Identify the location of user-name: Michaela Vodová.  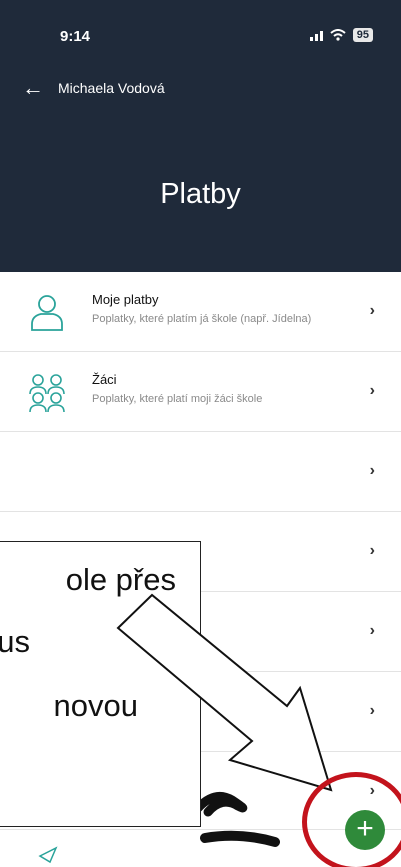
(111, 88).